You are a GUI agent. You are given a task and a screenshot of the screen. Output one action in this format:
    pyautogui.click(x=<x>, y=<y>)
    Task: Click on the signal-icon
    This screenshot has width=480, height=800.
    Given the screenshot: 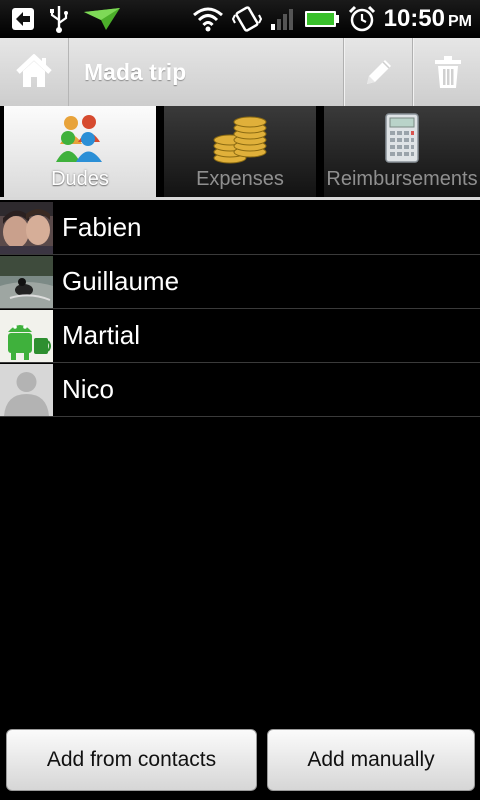 What is the action you would take?
    pyautogui.click(x=281, y=19)
    